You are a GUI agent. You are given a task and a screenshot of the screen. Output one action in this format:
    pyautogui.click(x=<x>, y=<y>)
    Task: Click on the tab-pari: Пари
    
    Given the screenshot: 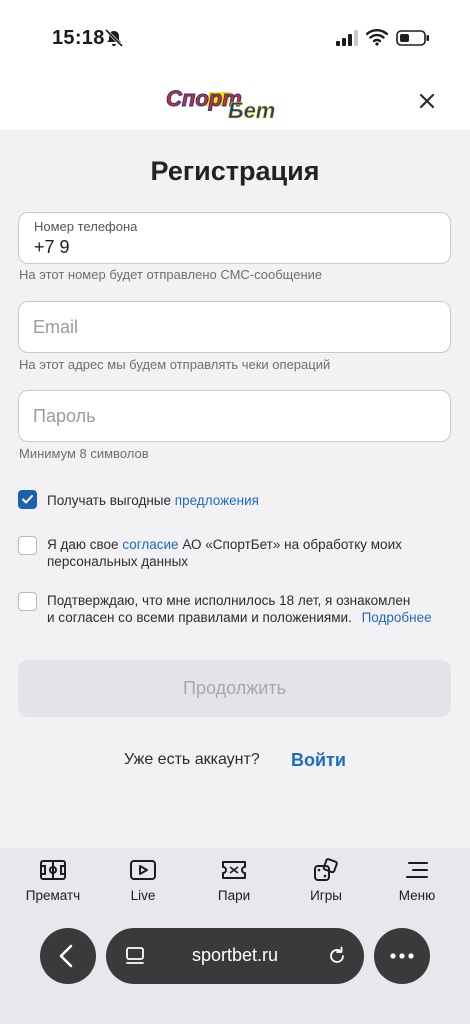 What is the action you would take?
    pyautogui.click(x=234, y=880)
    